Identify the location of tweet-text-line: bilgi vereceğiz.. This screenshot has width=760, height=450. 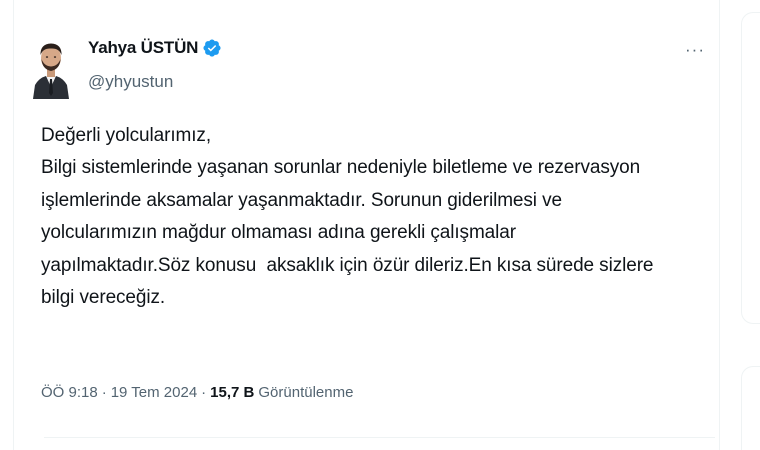
(103, 298).